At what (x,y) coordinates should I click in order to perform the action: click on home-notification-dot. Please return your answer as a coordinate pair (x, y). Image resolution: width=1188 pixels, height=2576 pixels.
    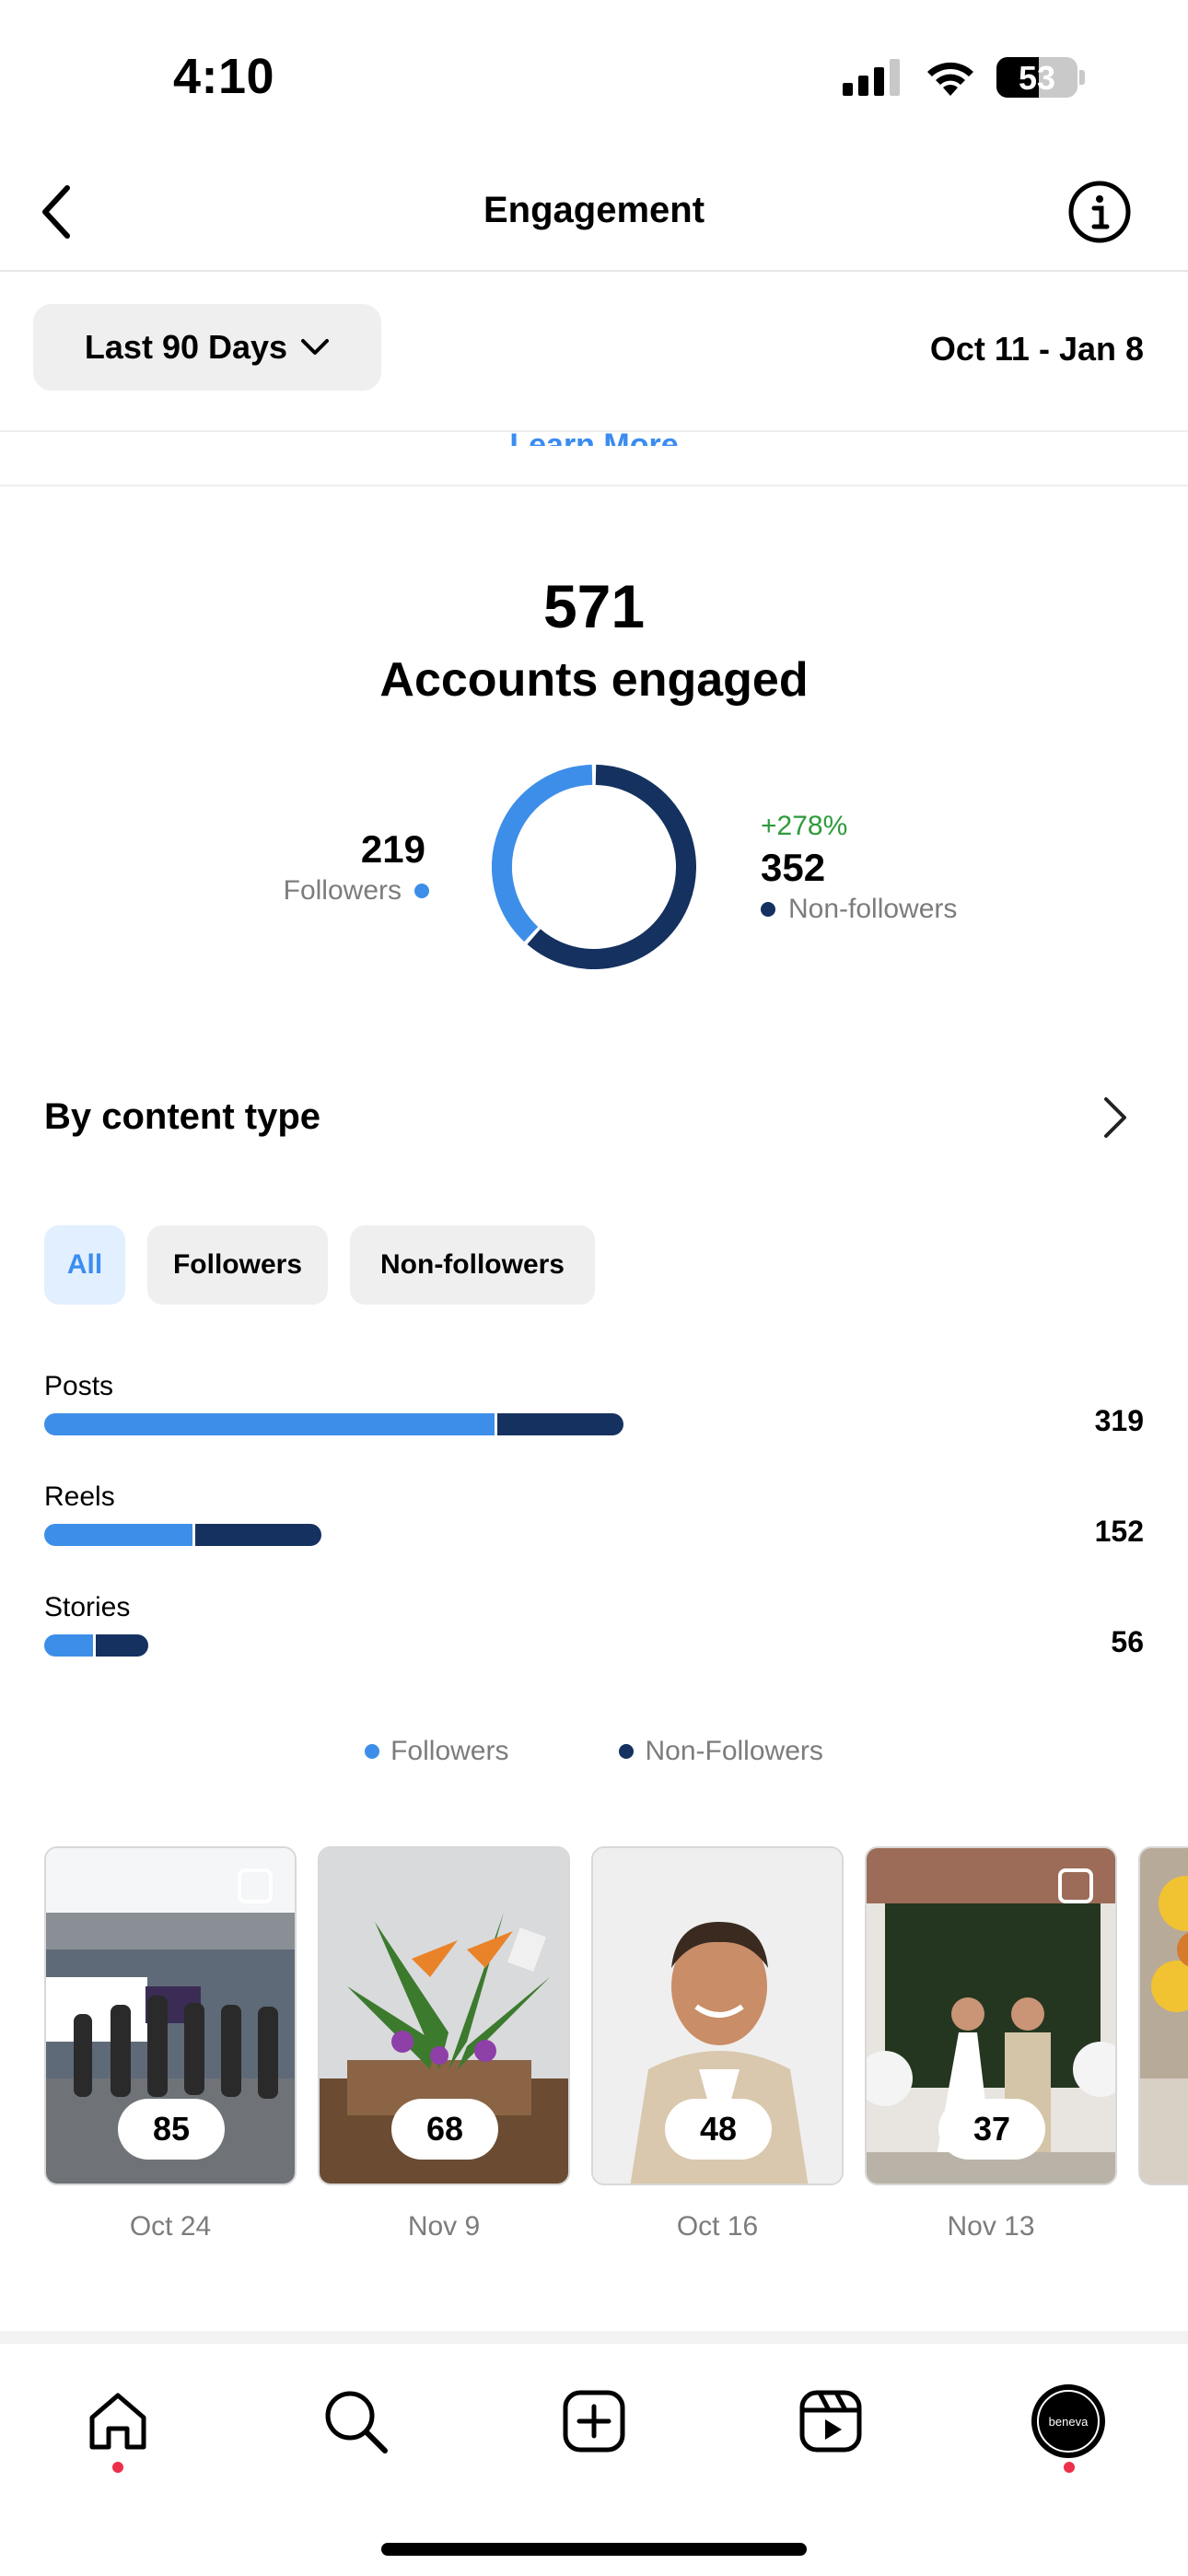
    Looking at the image, I should click on (117, 2467).